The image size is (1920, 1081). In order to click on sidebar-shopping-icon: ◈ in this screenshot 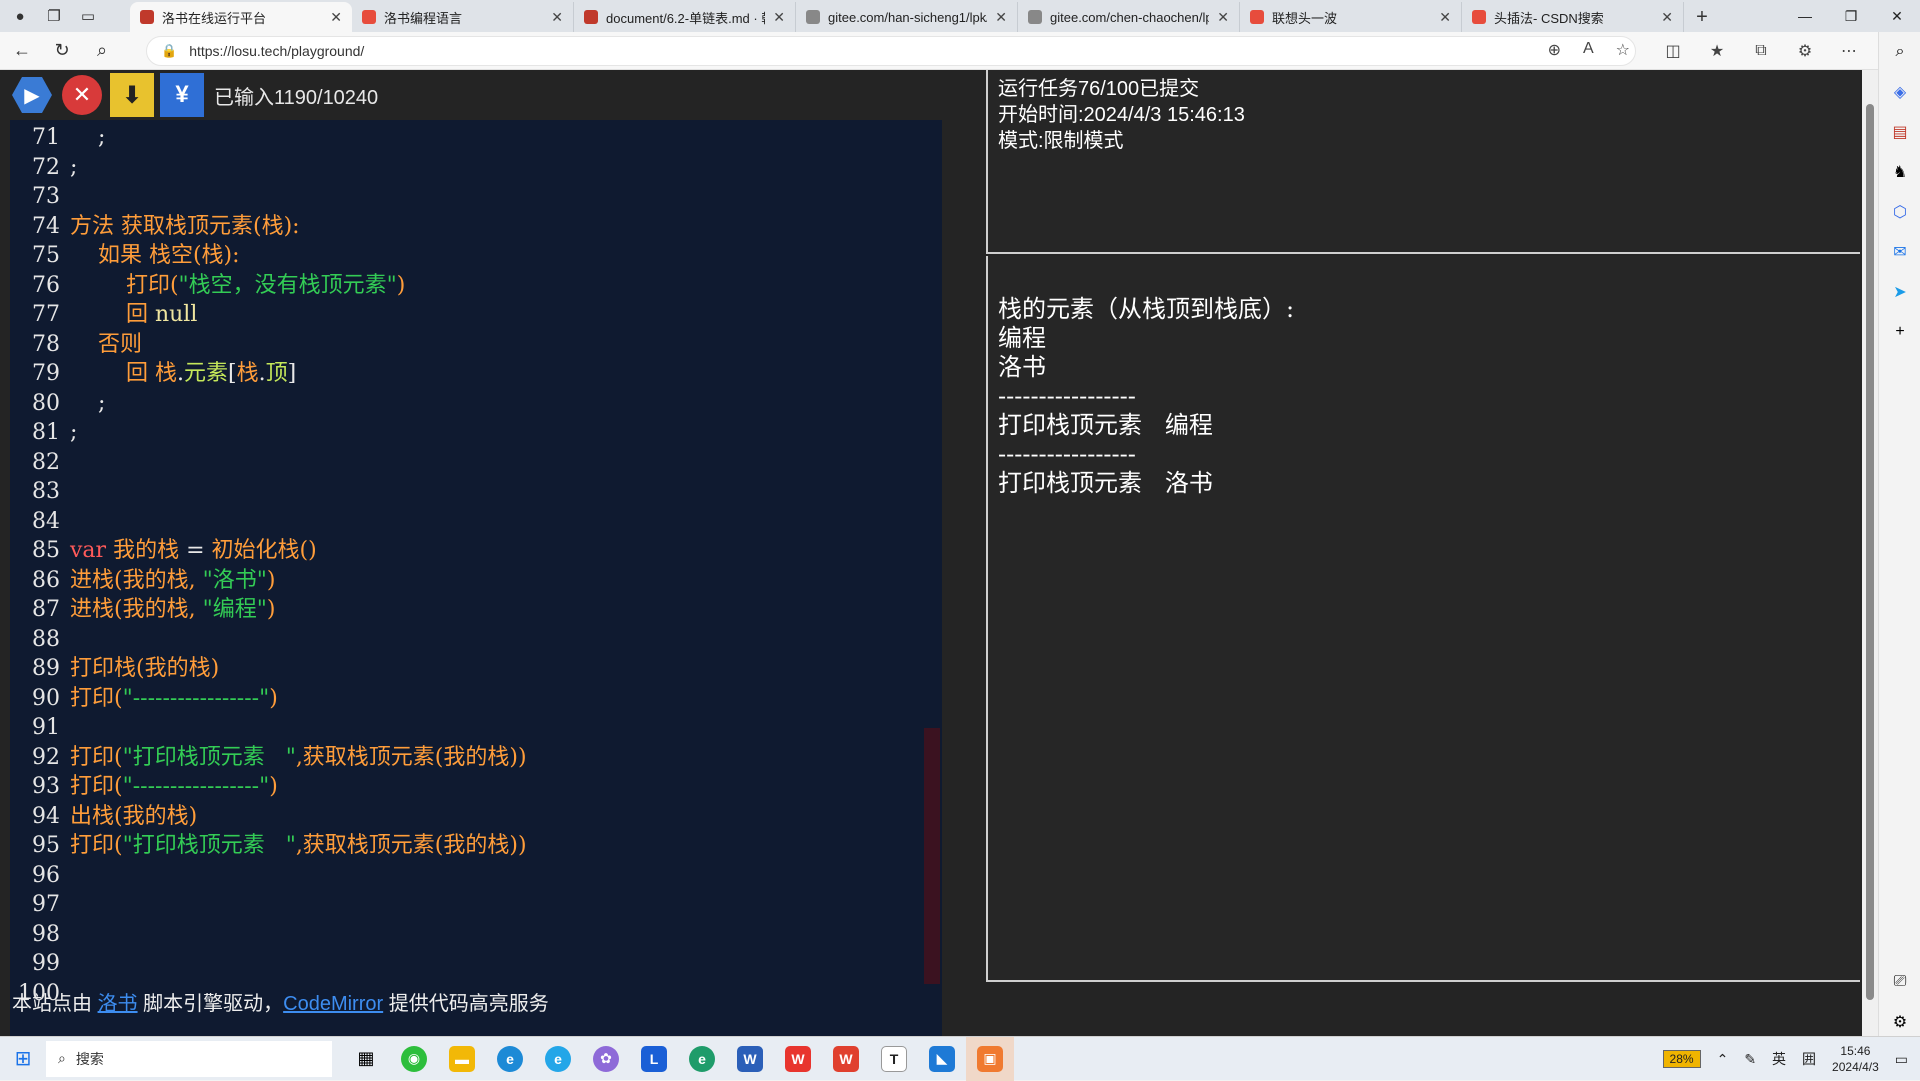, I will do `click(1899, 92)`.